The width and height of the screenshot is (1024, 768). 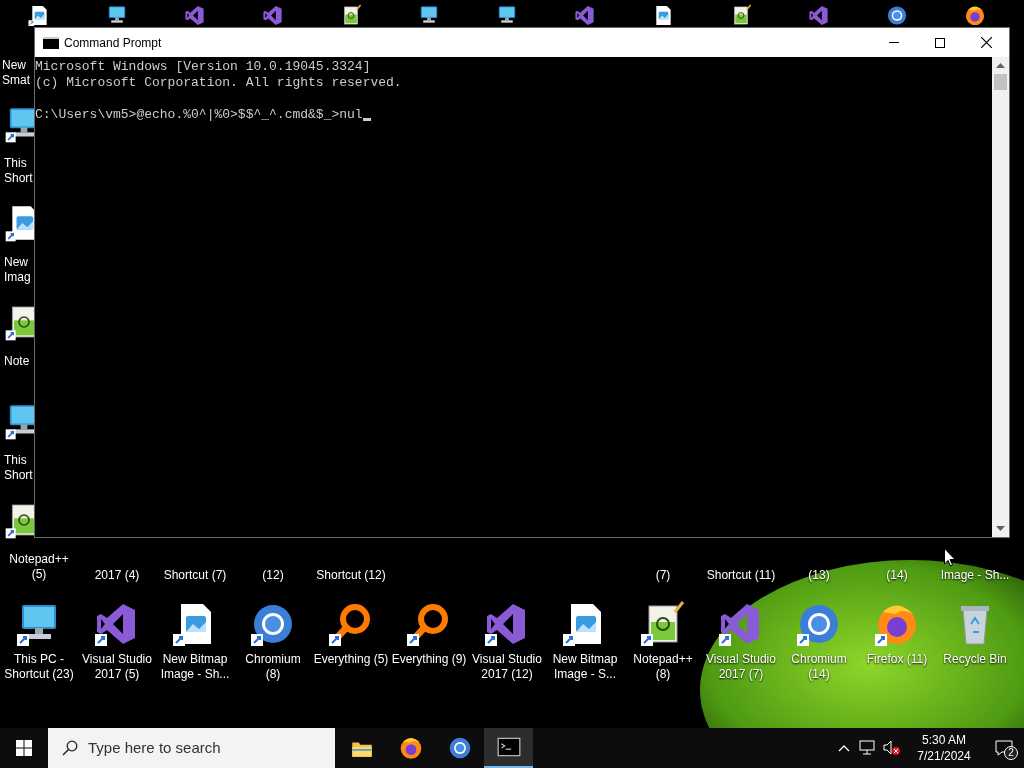 I want to click on icon-label: Chromium (14), so click(x=819, y=667).